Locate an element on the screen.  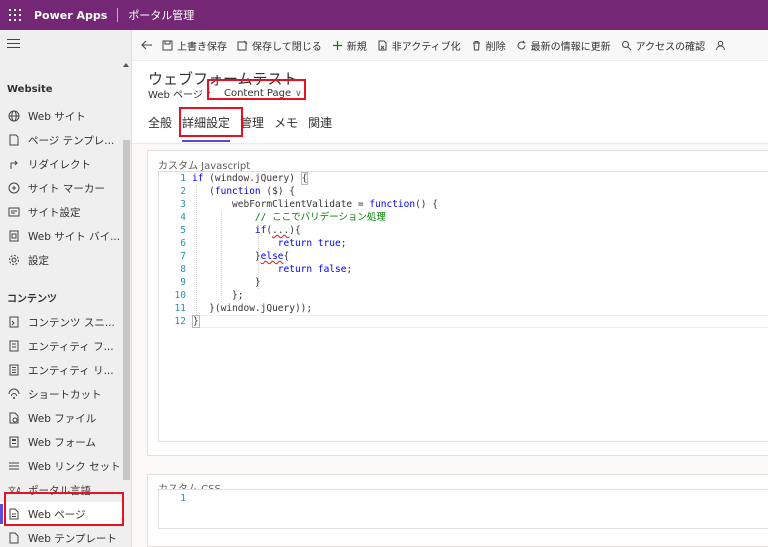
scroll-up-arrow-icon is located at coordinates (126, 65).